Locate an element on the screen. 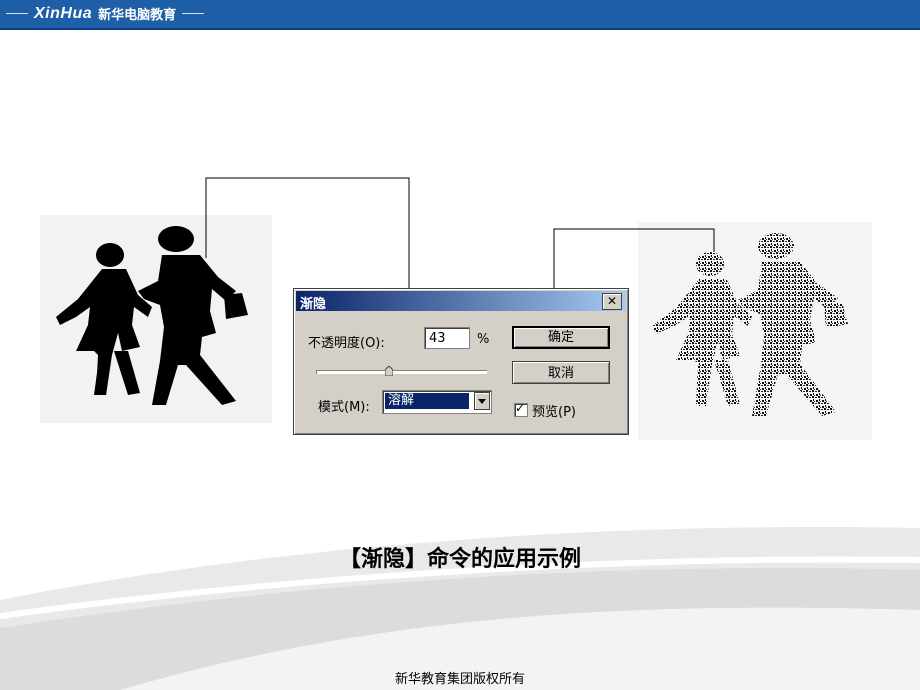 This screenshot has height=690, width=920. brand-logo: XinHua 新华电脑教育 is located at coordinates (105, 13).